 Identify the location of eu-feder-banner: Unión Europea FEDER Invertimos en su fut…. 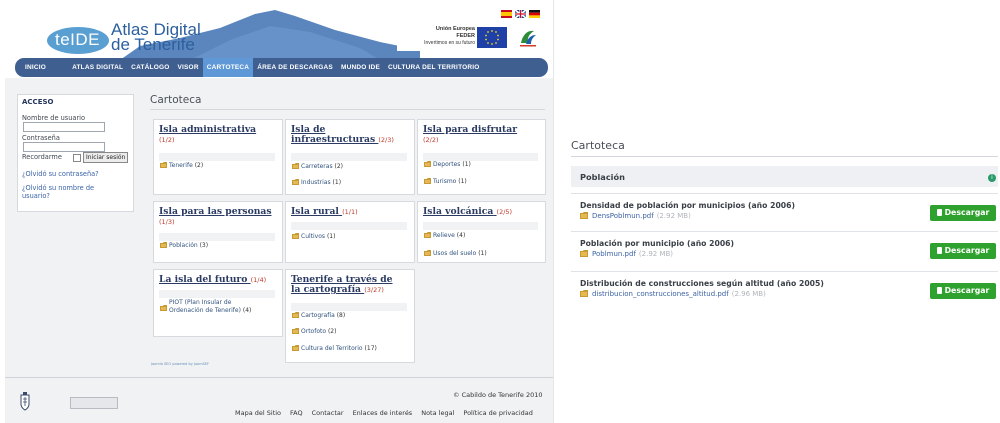
(473, 38).